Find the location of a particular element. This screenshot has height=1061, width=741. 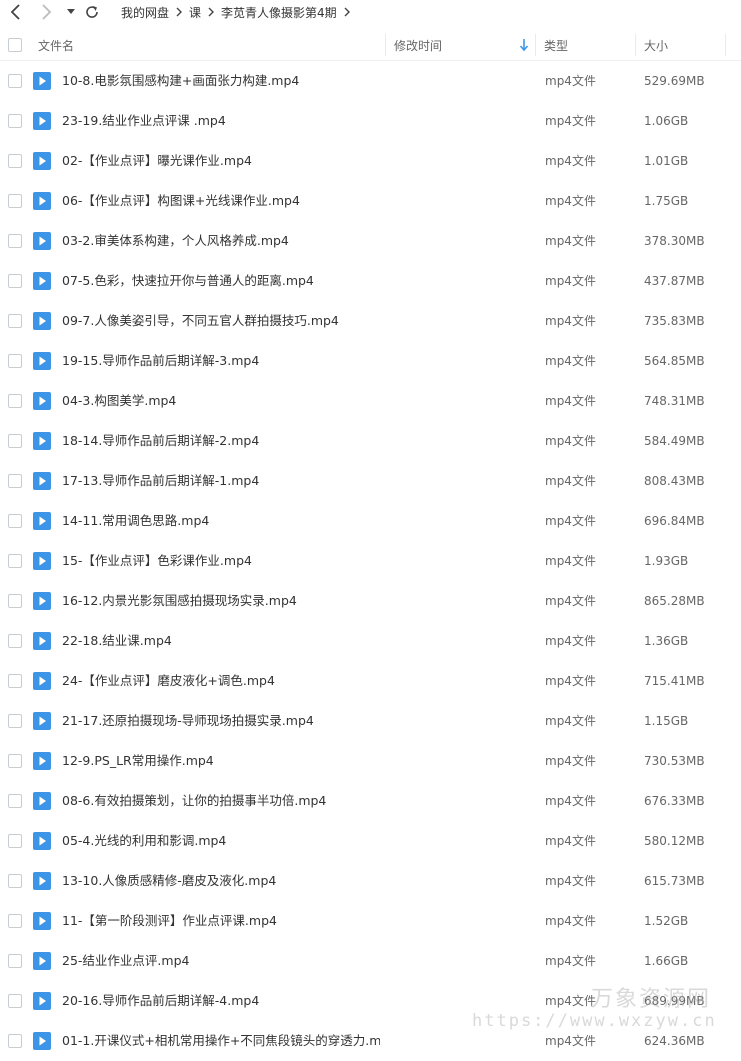

file-name: 09-7.人像美姿引导，不同五官人群拍摄技巧.mp4 is located at coordinates (200, 321).